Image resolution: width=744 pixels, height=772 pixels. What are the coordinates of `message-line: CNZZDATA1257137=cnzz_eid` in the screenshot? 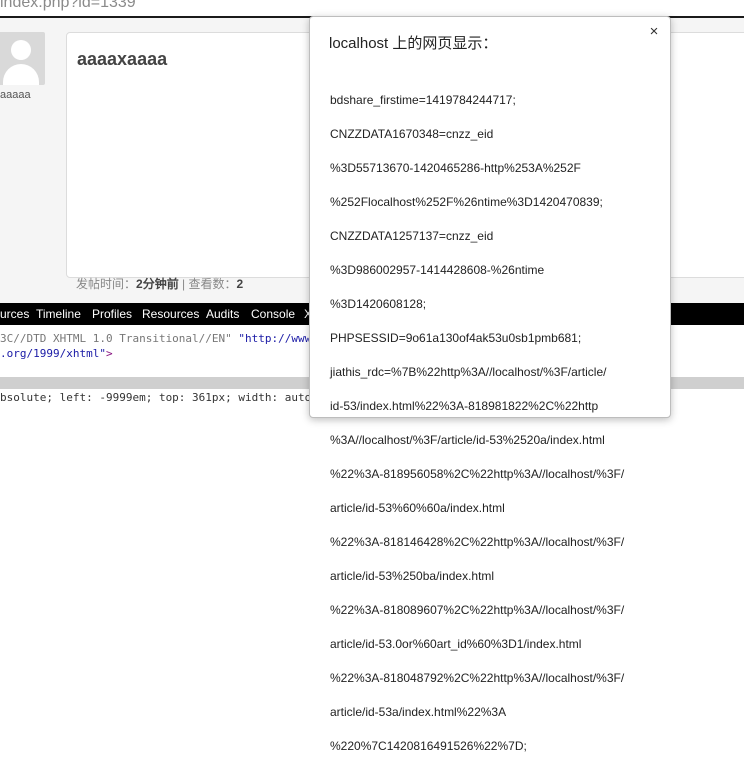 It's located at (412, 236).